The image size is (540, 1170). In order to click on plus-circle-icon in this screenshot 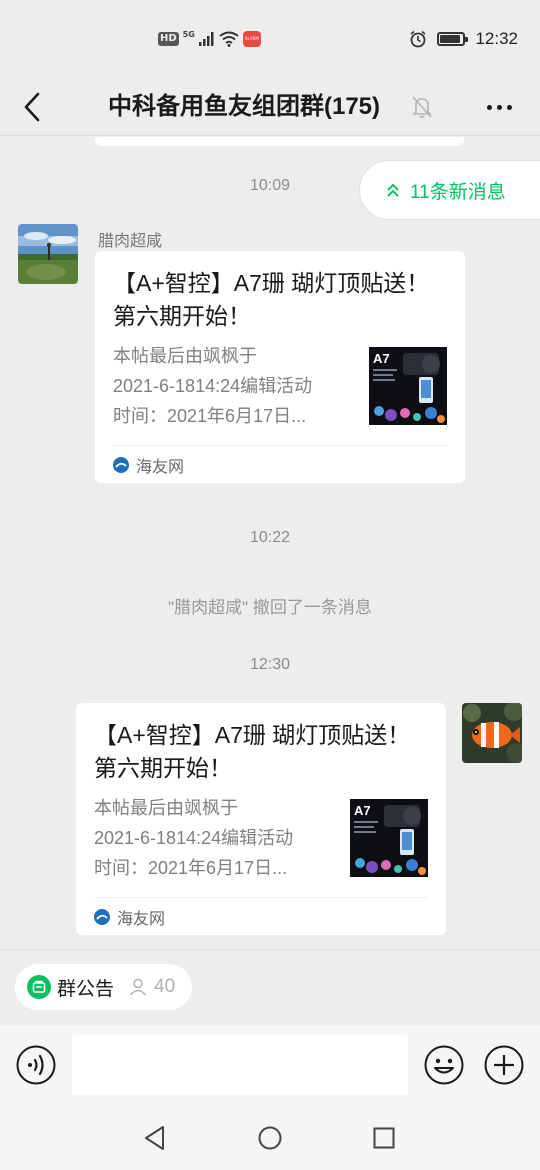, I will do `click(504, 1065)`.